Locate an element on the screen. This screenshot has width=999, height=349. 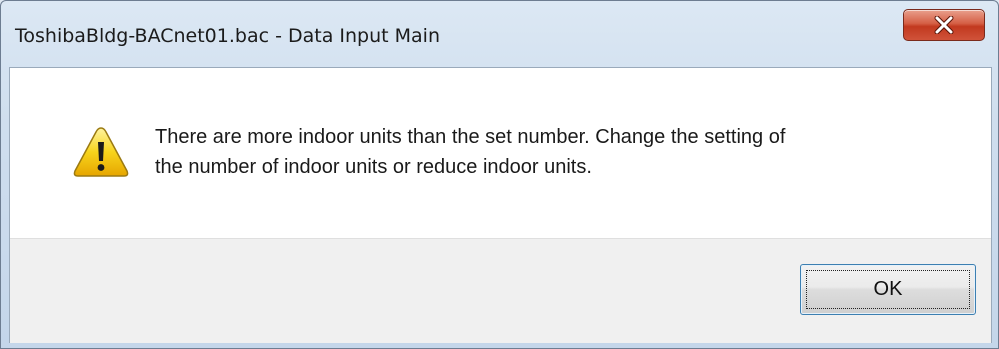
close-x-icon is located at coordinates (944, 25).